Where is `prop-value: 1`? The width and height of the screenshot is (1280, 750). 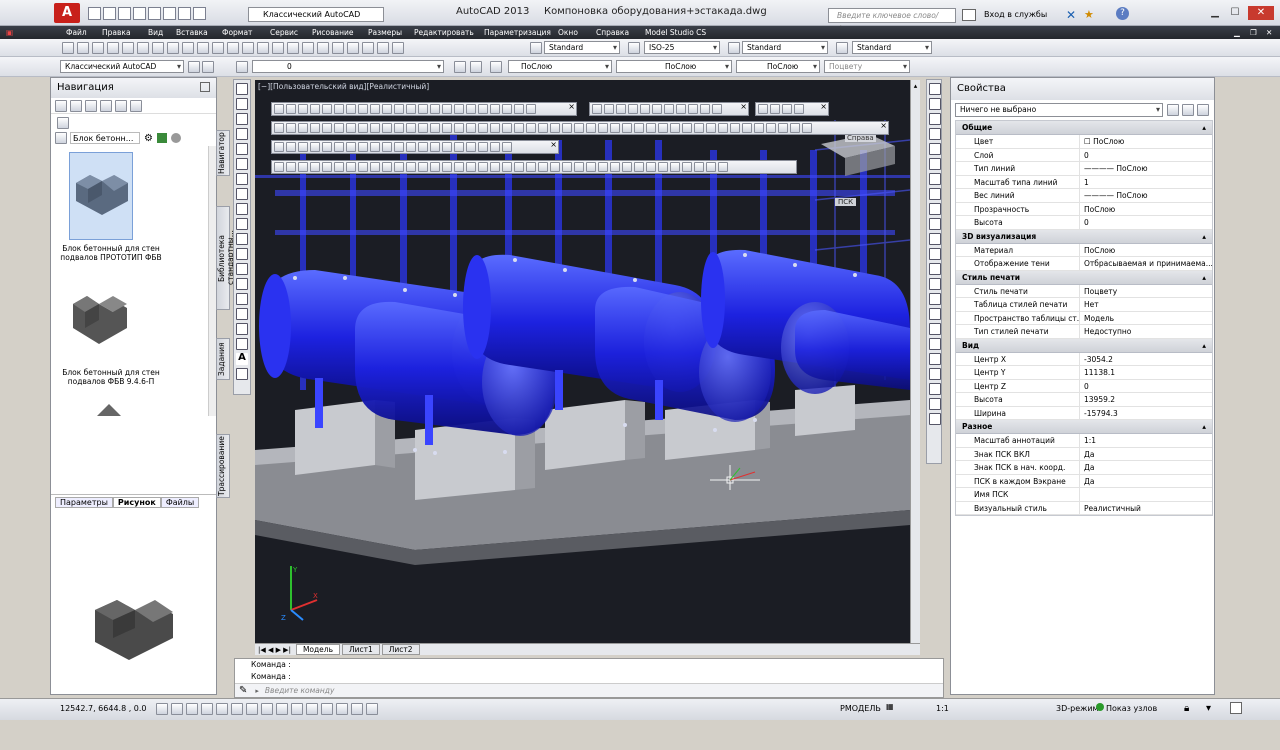 prop-value: 1 is located at coordinates (1146, 182).